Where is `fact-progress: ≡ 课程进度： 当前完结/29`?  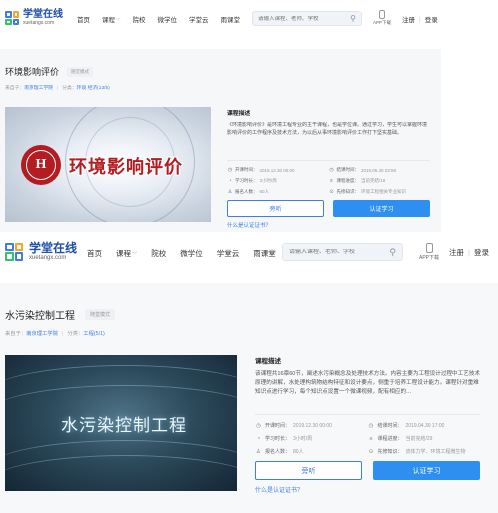
fact-progress: ≡ 课程进度： 当前完结/29 is located at coordinates (424, 439).